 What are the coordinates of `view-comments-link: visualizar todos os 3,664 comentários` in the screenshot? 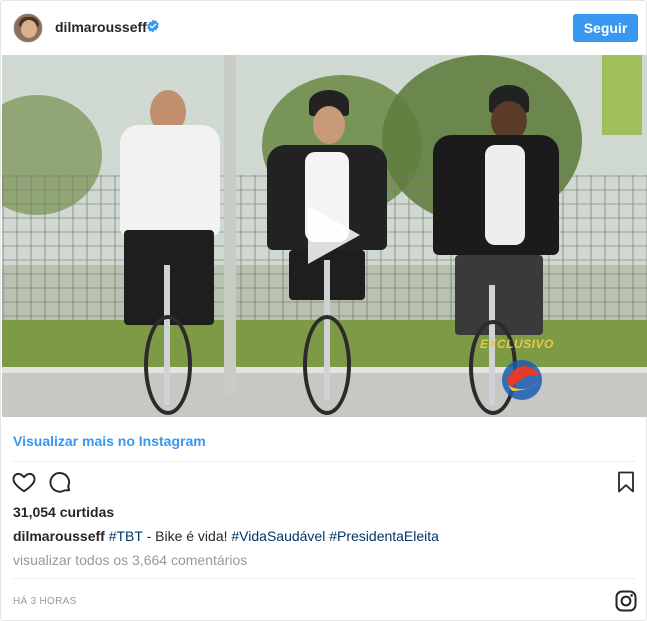 It's located at (130, 560).